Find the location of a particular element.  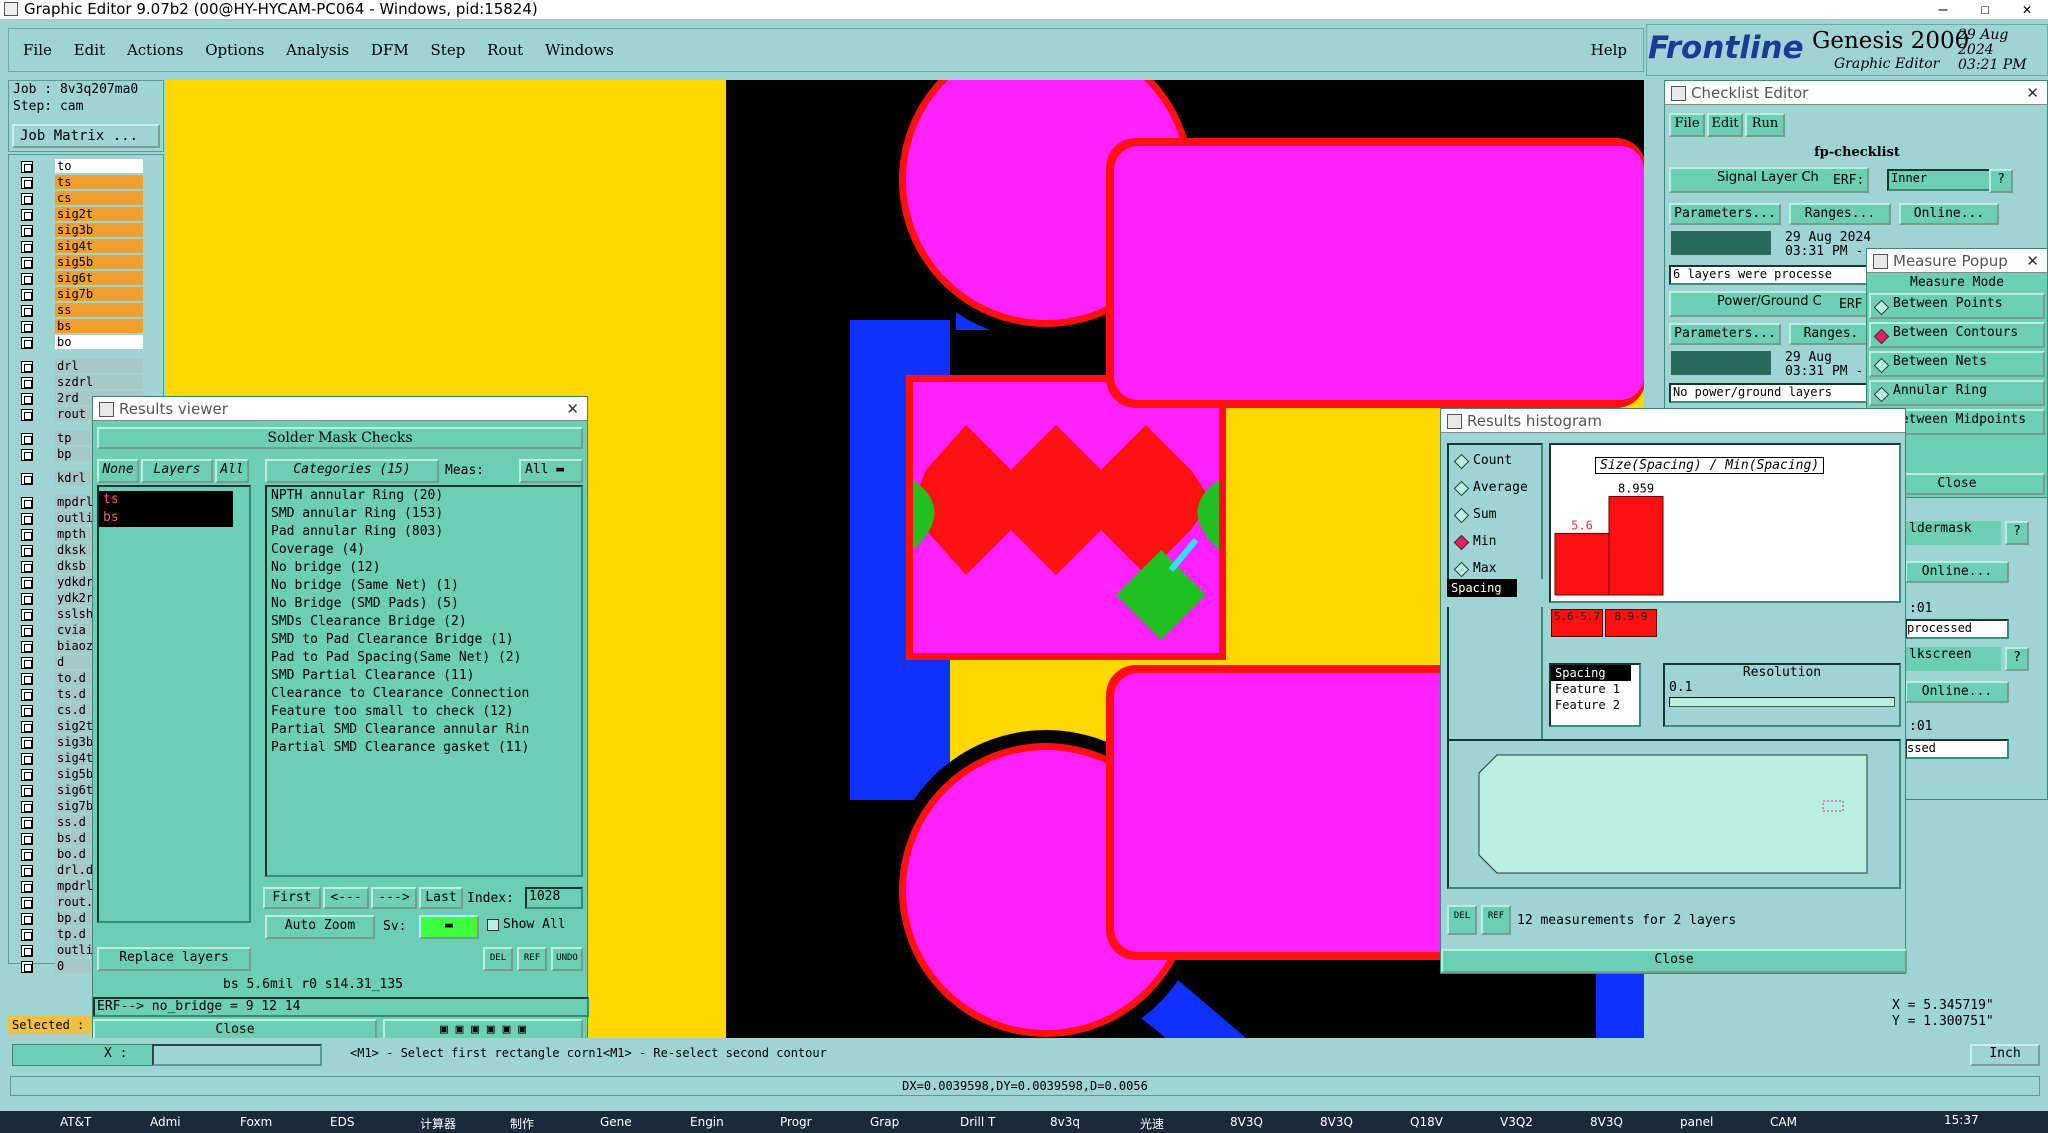

taskbar-item: Engin is located at coordinates (707, 1122).